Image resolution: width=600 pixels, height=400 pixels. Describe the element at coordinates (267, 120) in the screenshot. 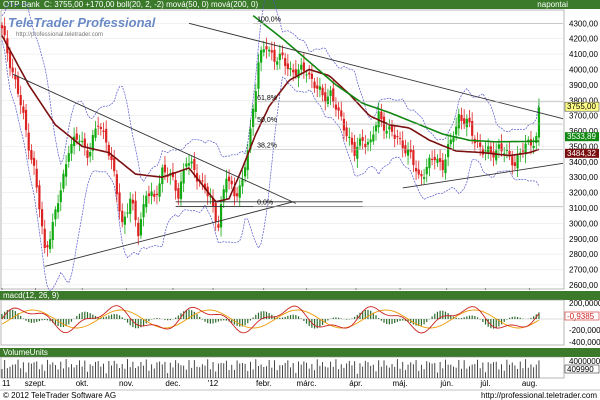

I see `fib-label: 50,0%` at that location.